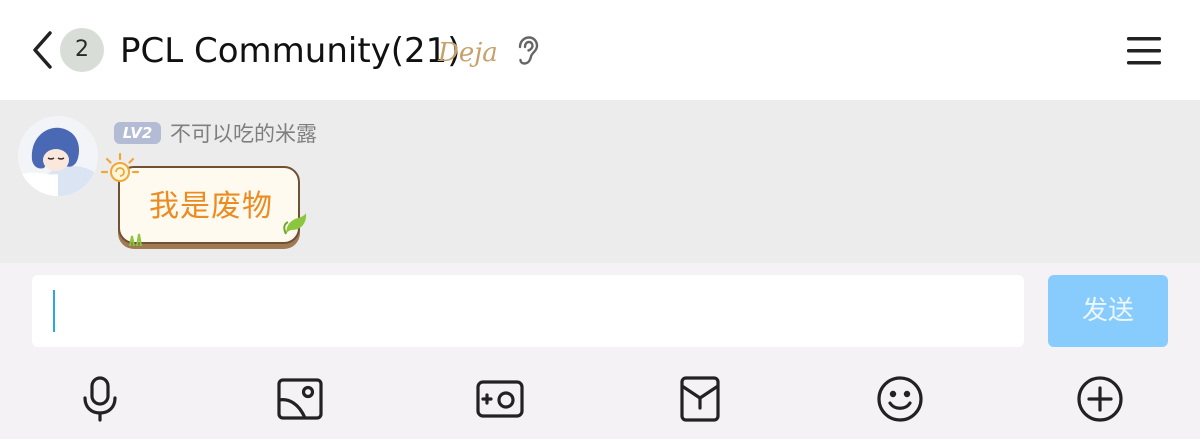 This screenshot has height=439, width=1200. I want to click on hamburger-menu-icon, so click(1144, 51).